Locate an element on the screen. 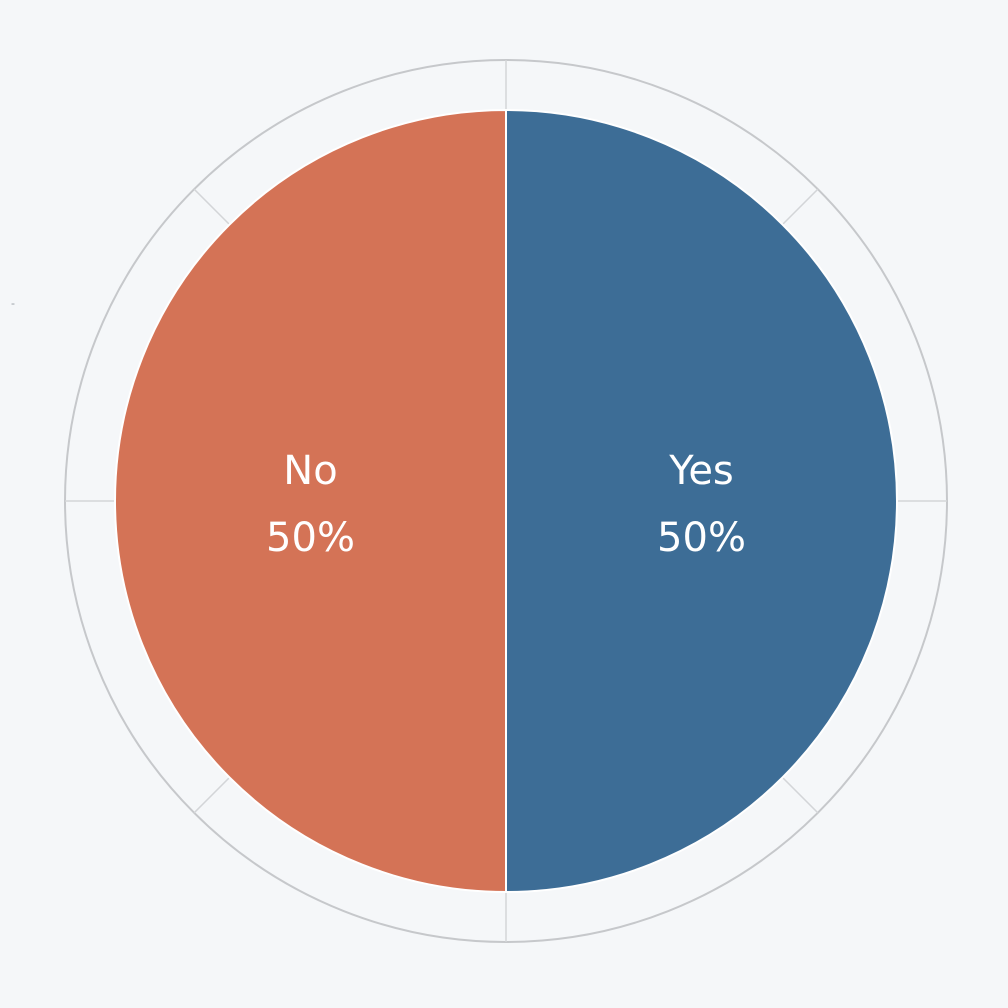  slice-label-yes: Yes is located at coordinates (701, 471).